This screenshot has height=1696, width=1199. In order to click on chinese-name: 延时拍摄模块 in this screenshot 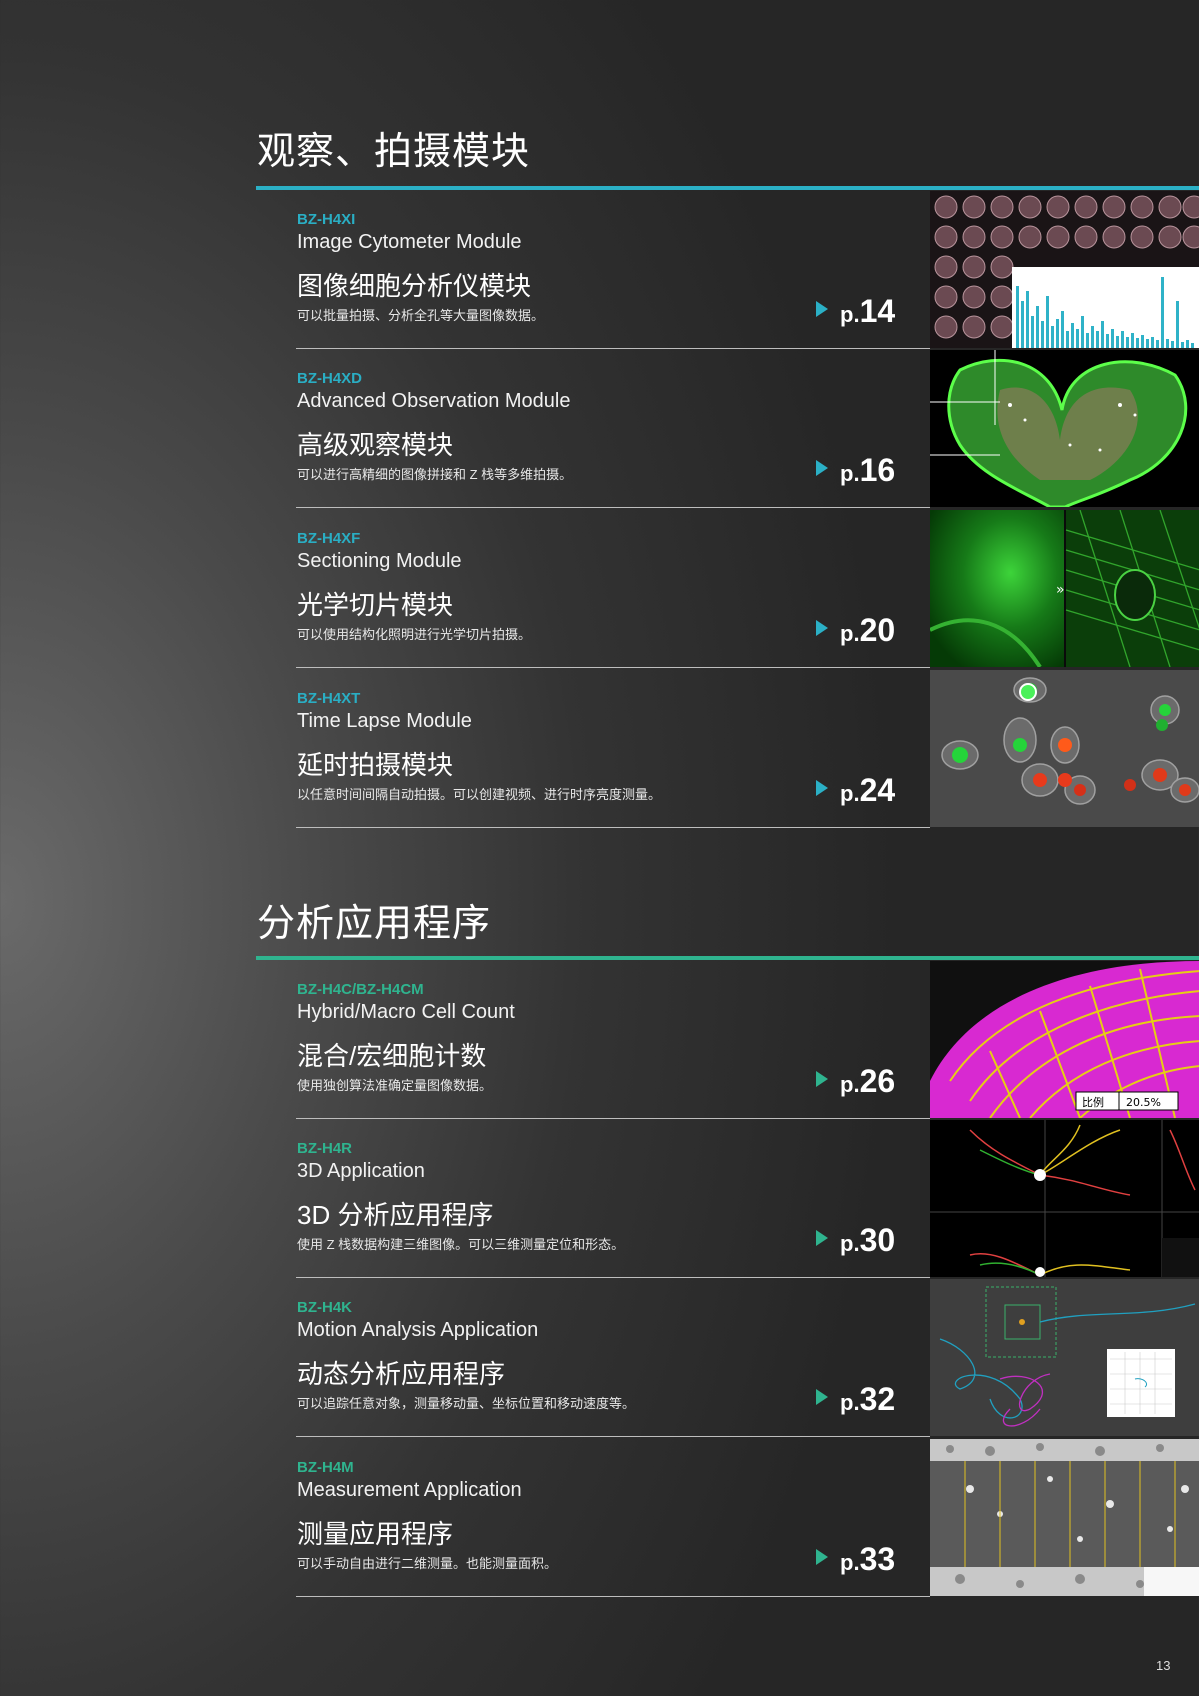, I will do `click(375, 765)`.